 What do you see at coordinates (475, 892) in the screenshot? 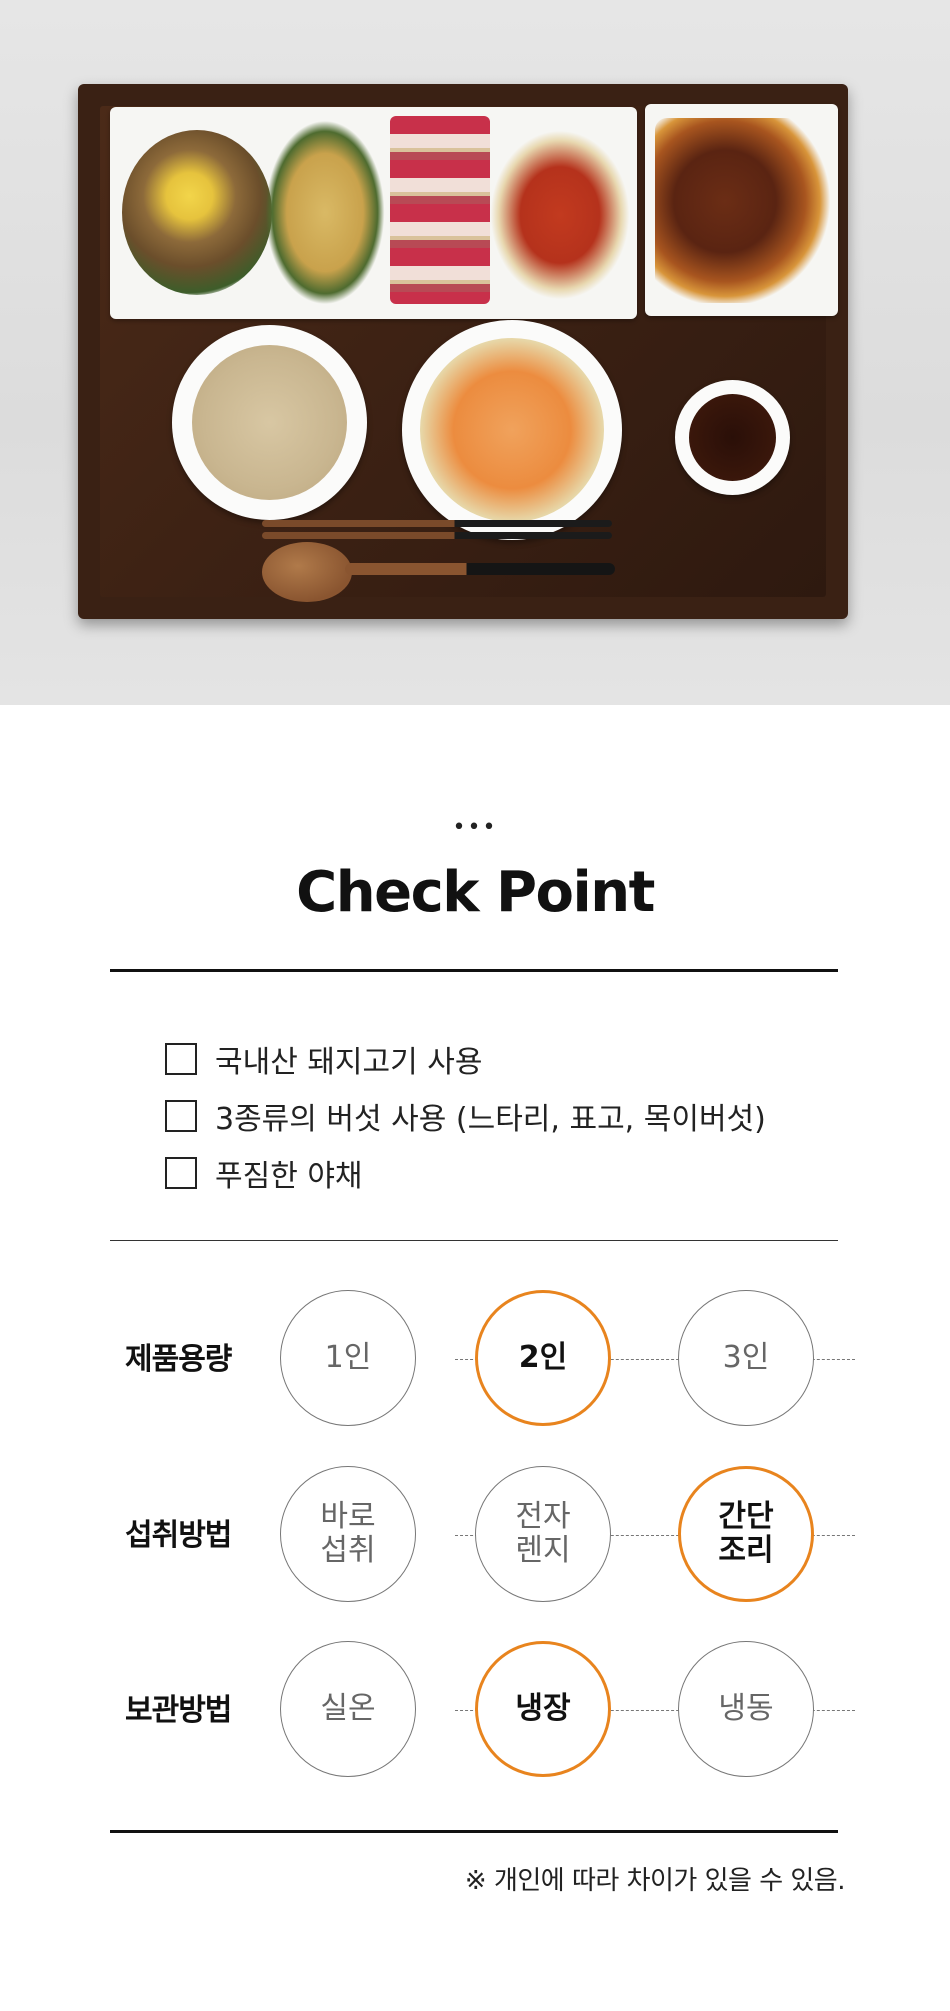
I see `page-title: Check Point` at bounding box center [475, 892].